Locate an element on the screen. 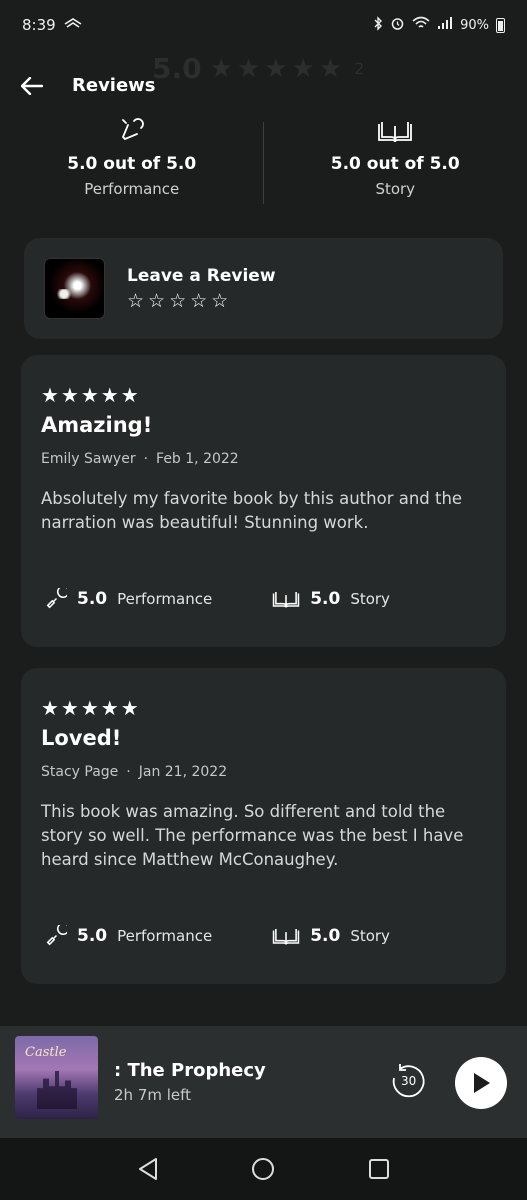 Image resolution: width=527 pixels, height=1200 pixels. nav-home-button is located at coordinates (263, 1169).